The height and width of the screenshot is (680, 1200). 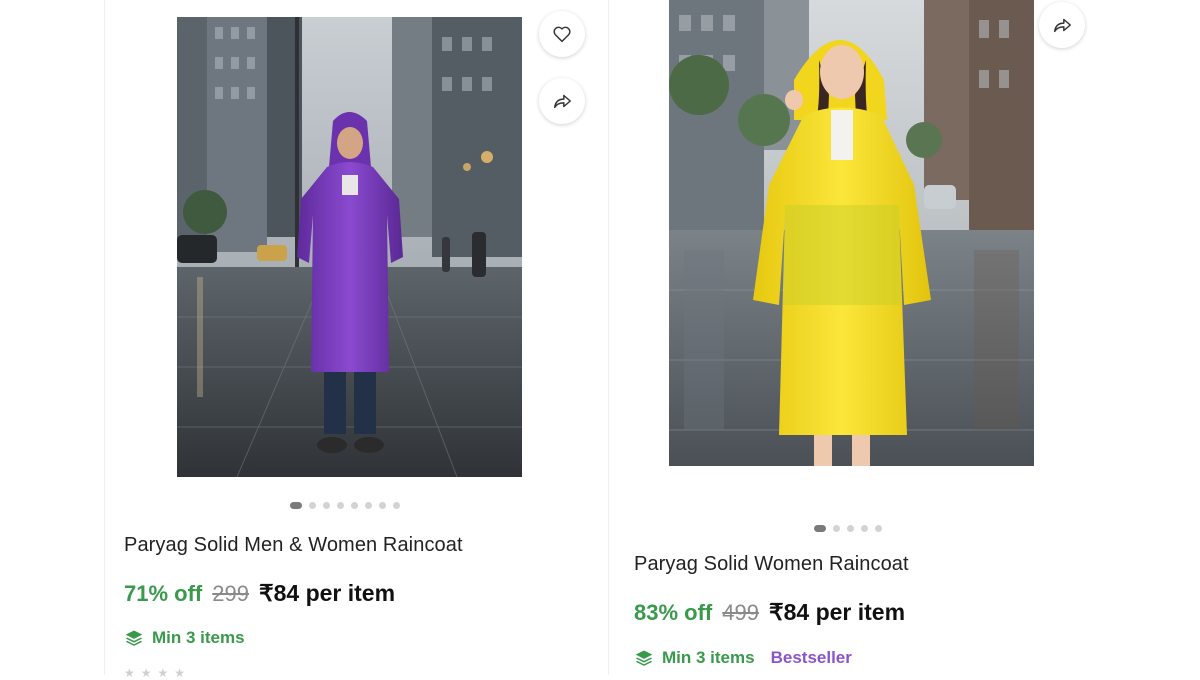 What do you see at coordinates (230, 593) in the screenshot?
I see `original-price: 299` at bounding box center [230, 593].